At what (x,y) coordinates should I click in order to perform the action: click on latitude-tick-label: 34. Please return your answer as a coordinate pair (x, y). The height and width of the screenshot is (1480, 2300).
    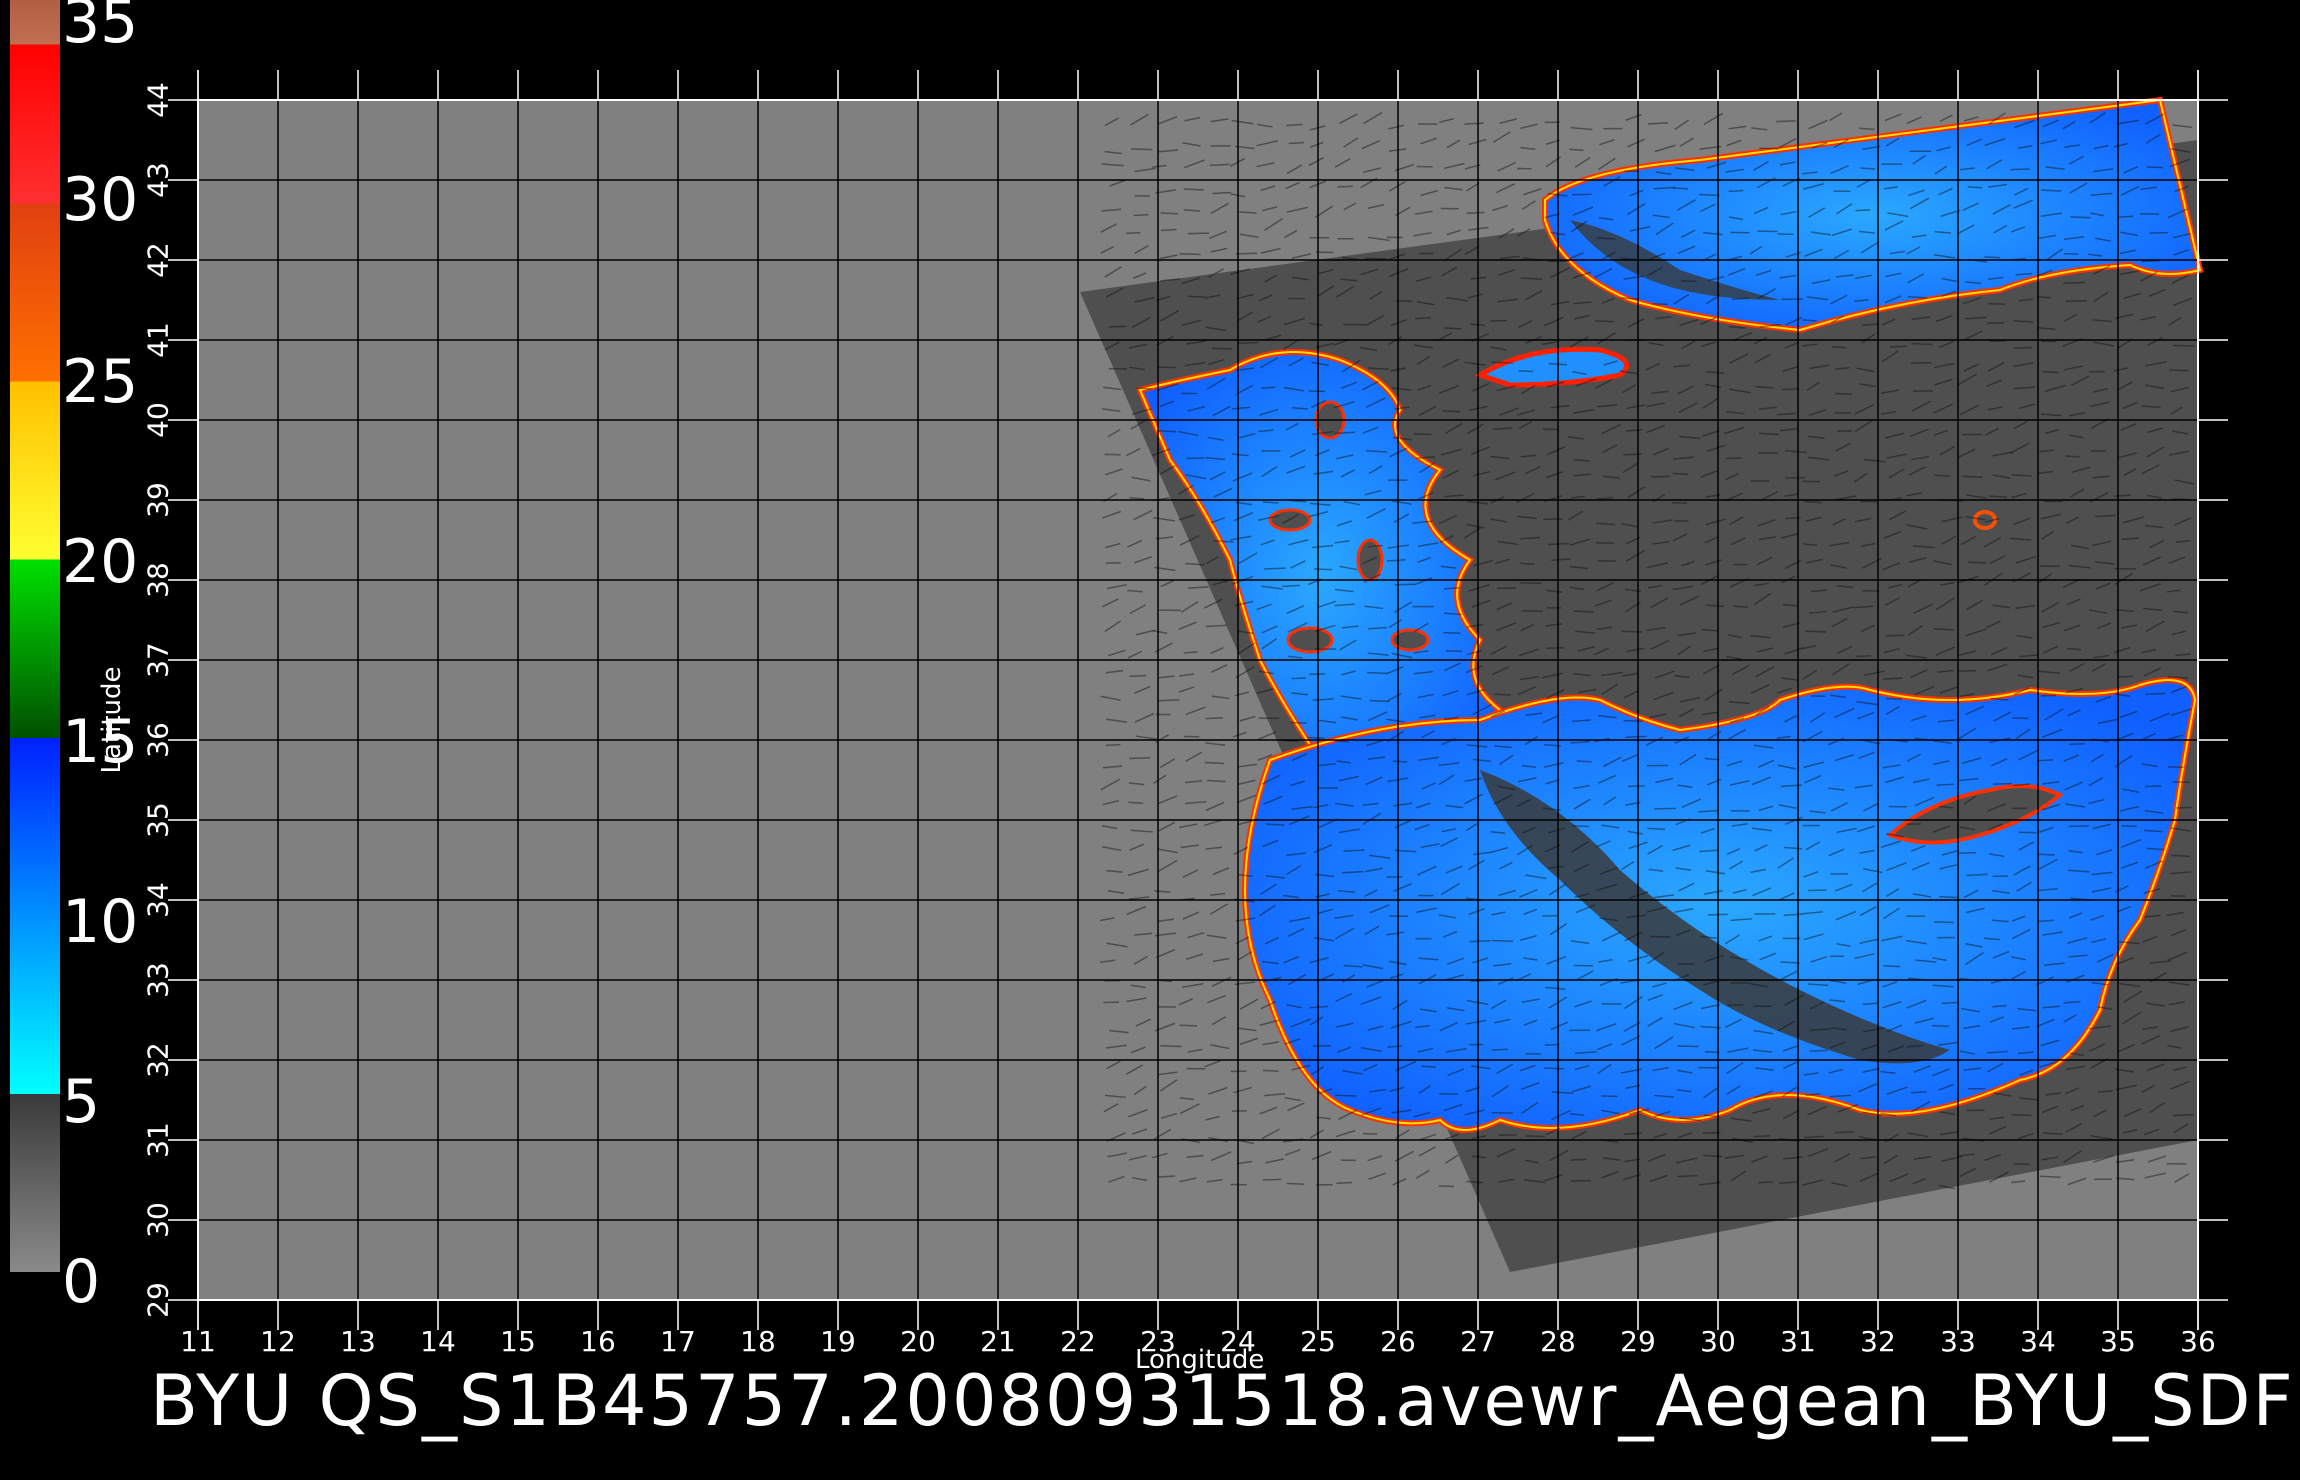
    Looking at the image, I should click on (158, 900).